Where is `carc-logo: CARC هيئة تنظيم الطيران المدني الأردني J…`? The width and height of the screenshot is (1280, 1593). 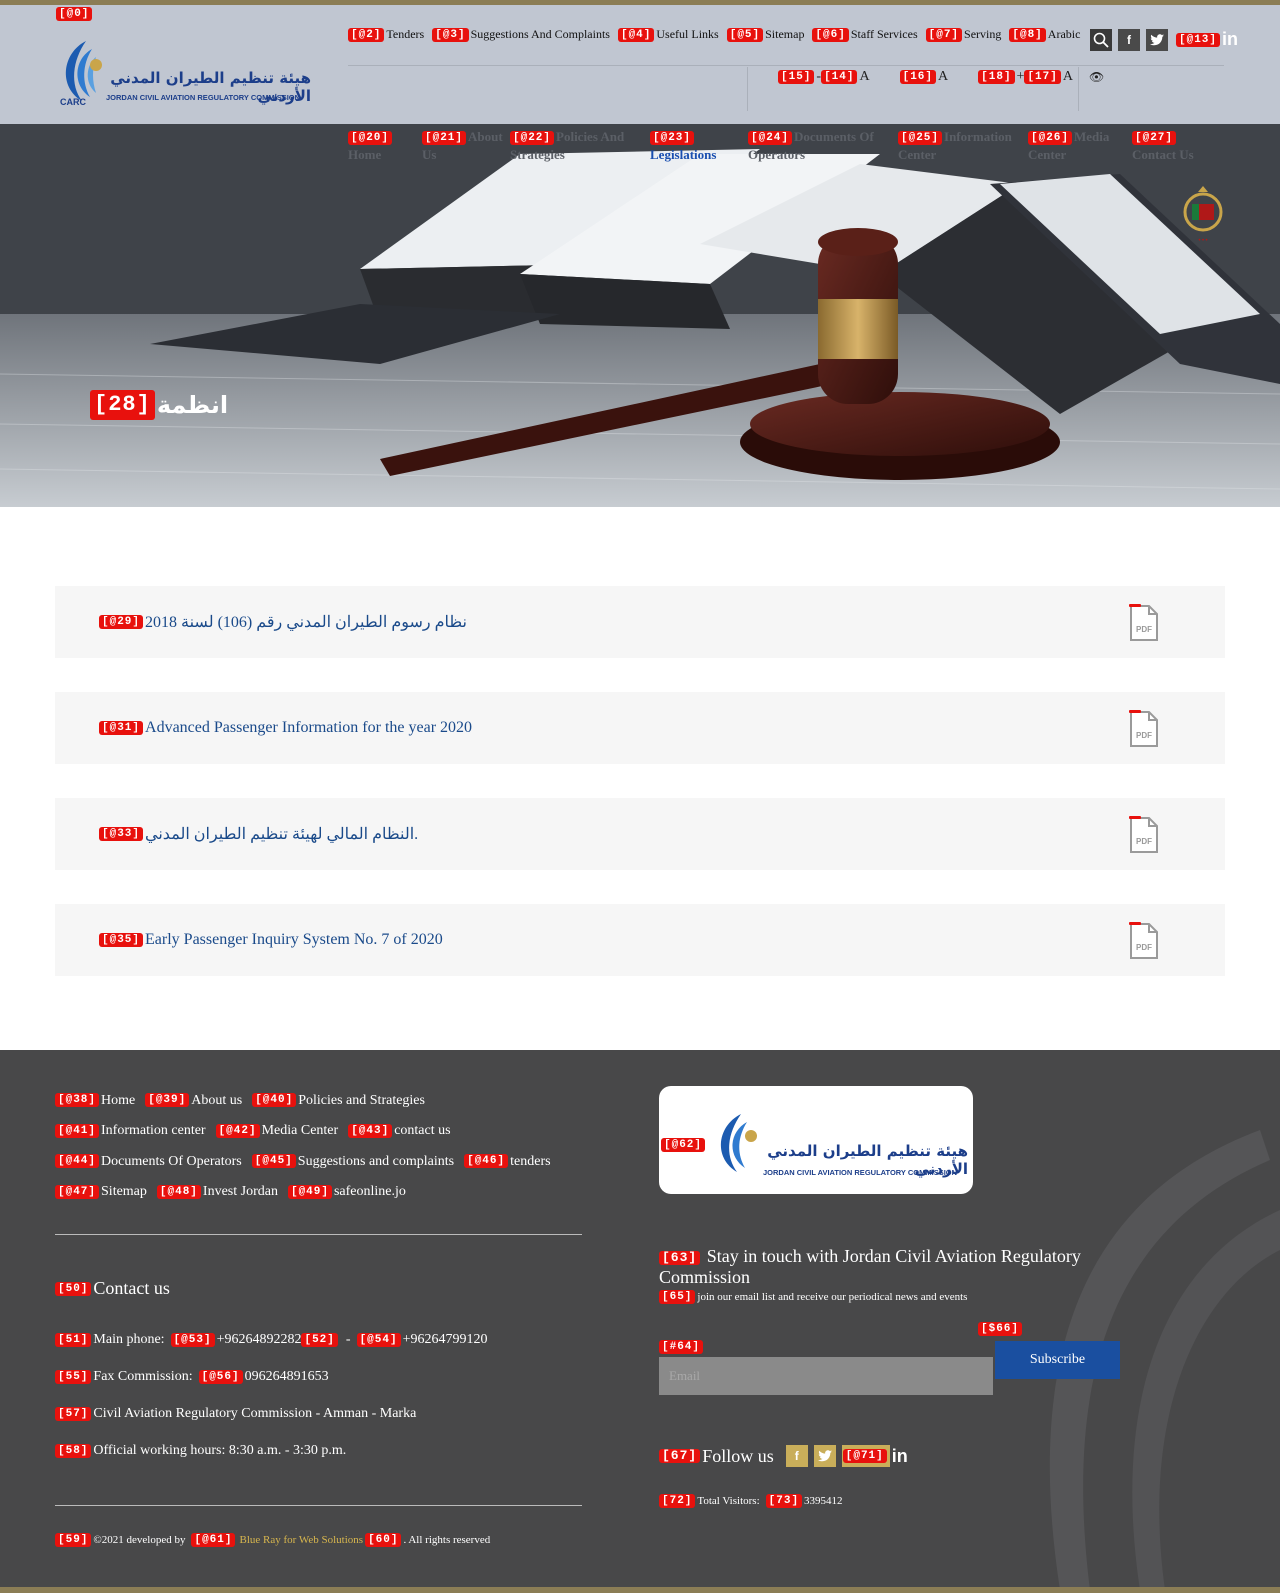 carc-logo: CARC هيئة تنظيم الطيران المدني الأردني J… is located at coordinates (186, 73).